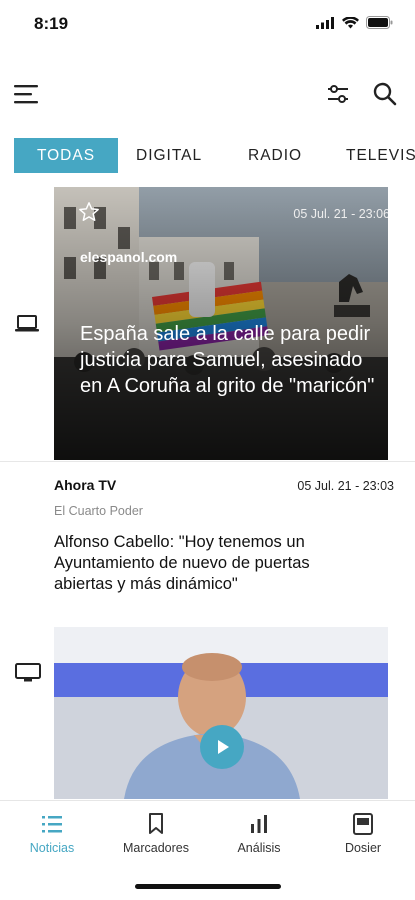 The image size is (415, 900). Describe the element at coordinates (66, 155) in the screenshot. I see `tab-todas: TODAS` at that location.